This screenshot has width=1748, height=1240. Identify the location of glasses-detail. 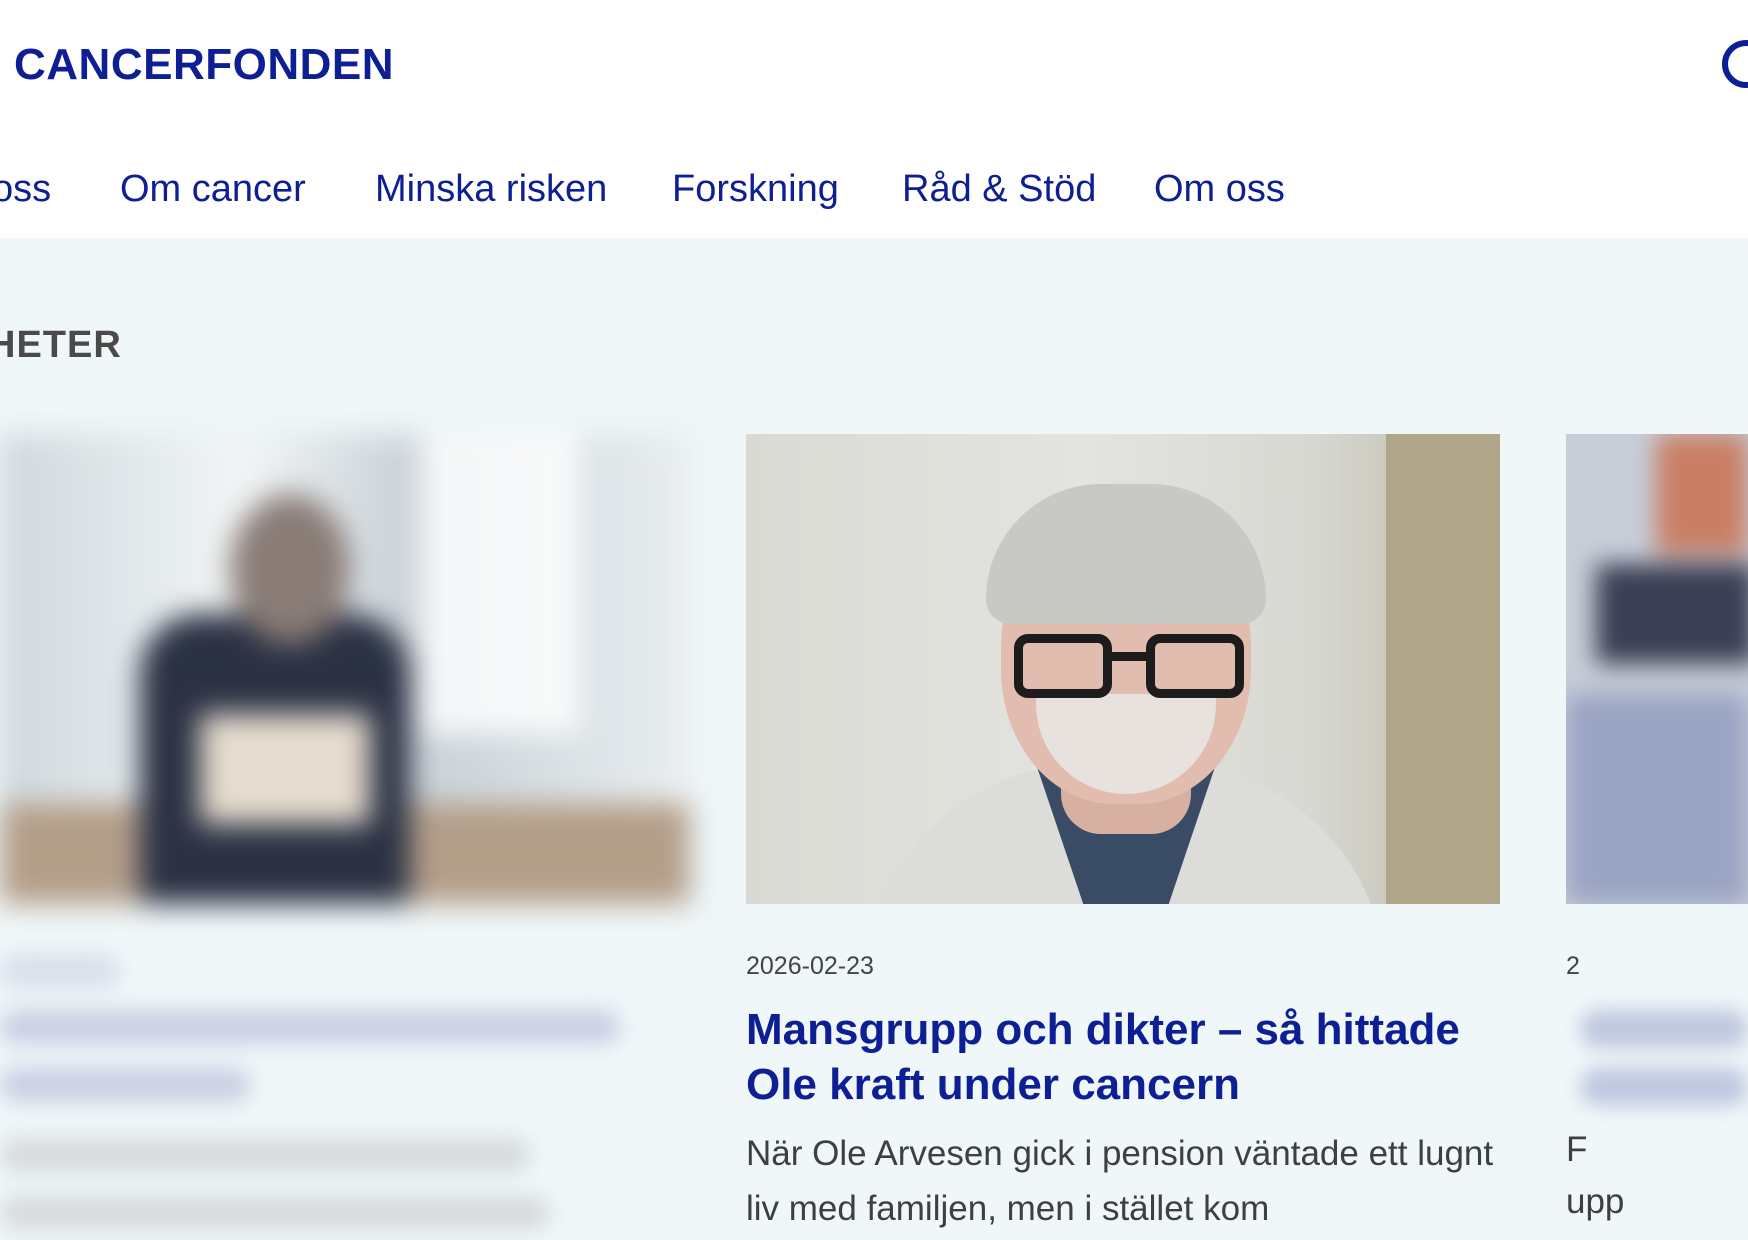
(1129, 666).